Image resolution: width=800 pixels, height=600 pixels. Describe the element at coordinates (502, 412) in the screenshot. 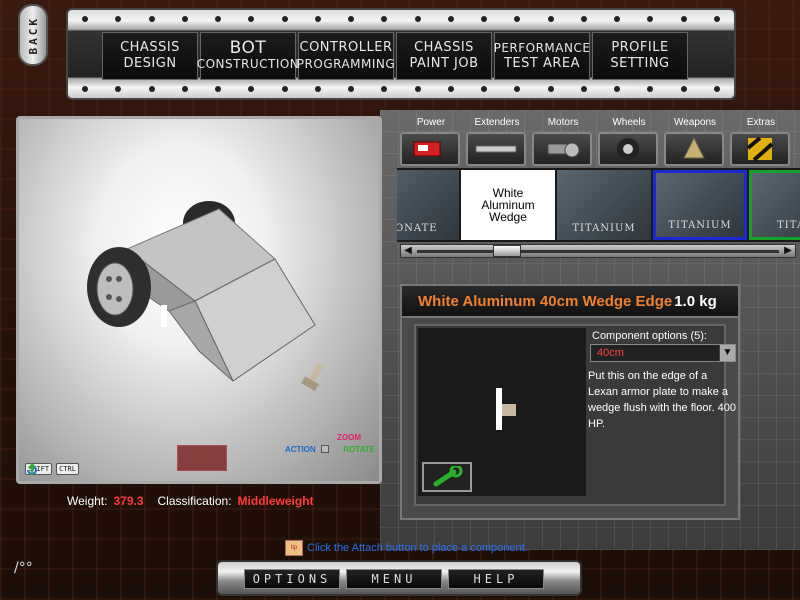

I see `component-preview` at that location.